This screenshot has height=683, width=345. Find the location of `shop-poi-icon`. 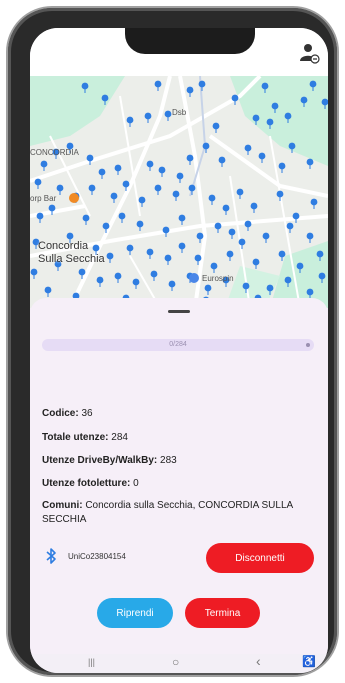

shop-poi-icon is located at coordinates (194, 278).